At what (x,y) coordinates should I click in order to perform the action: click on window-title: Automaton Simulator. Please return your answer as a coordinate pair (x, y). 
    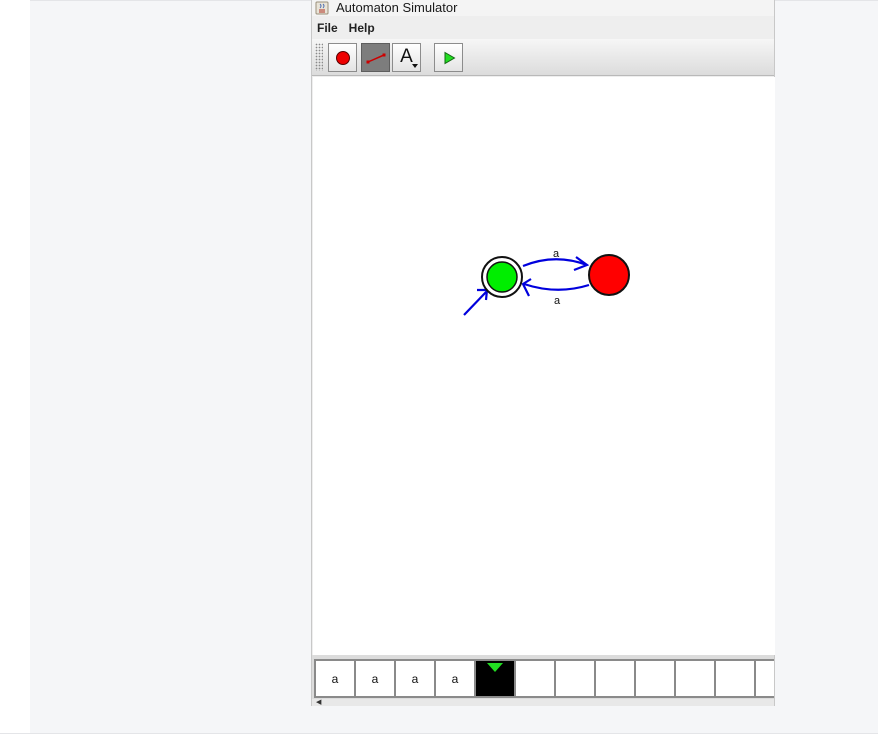
    Looking at the image, I should click on (397, 7).